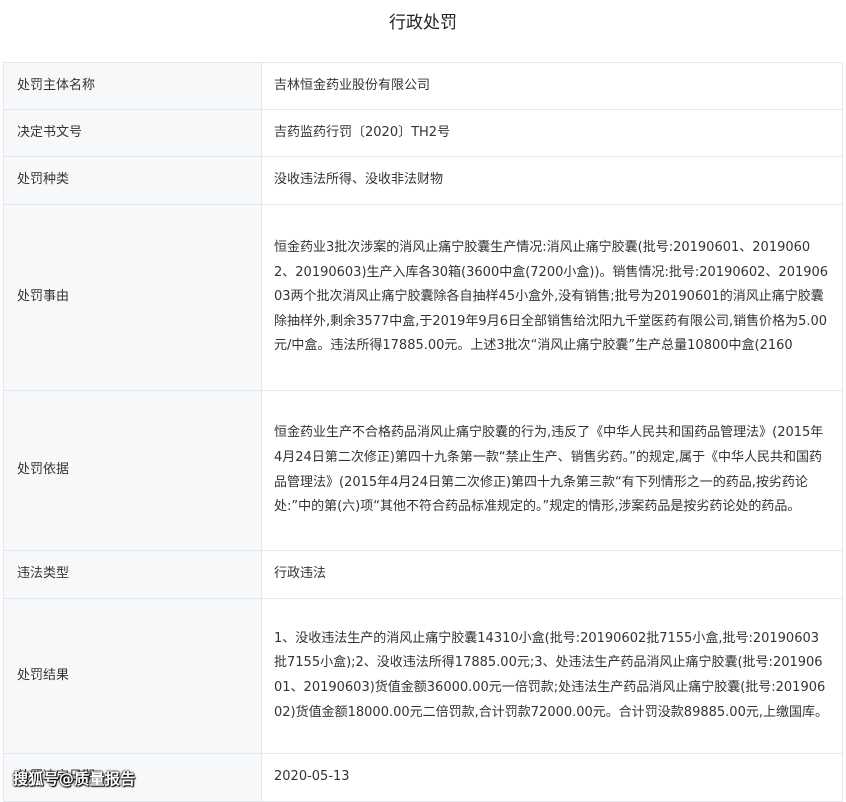 This screenshot has width=846, height=802. What do you see at coordinates (423, 23) in the screenshot?
I see `page-title: 行政处罚` at bounding box center [423, 23].